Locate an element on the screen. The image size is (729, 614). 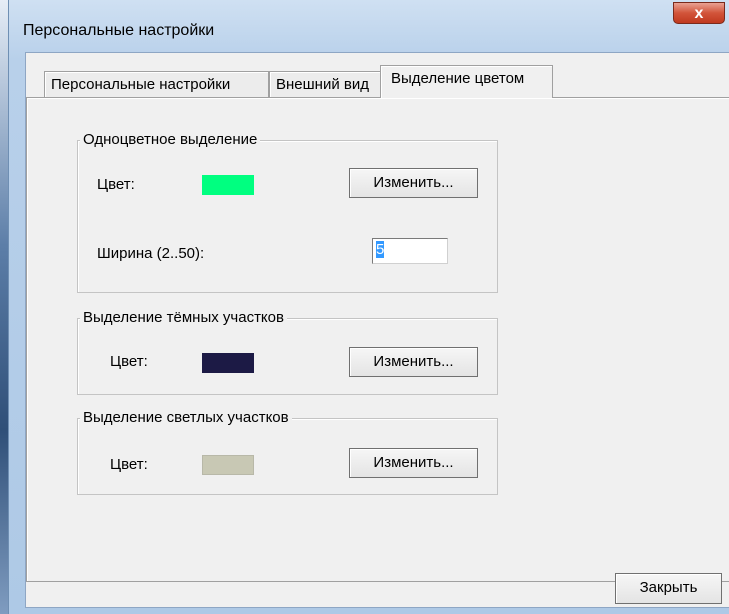
tab-personal-settings: Персональные настройки is located at coordinates (156, 85).